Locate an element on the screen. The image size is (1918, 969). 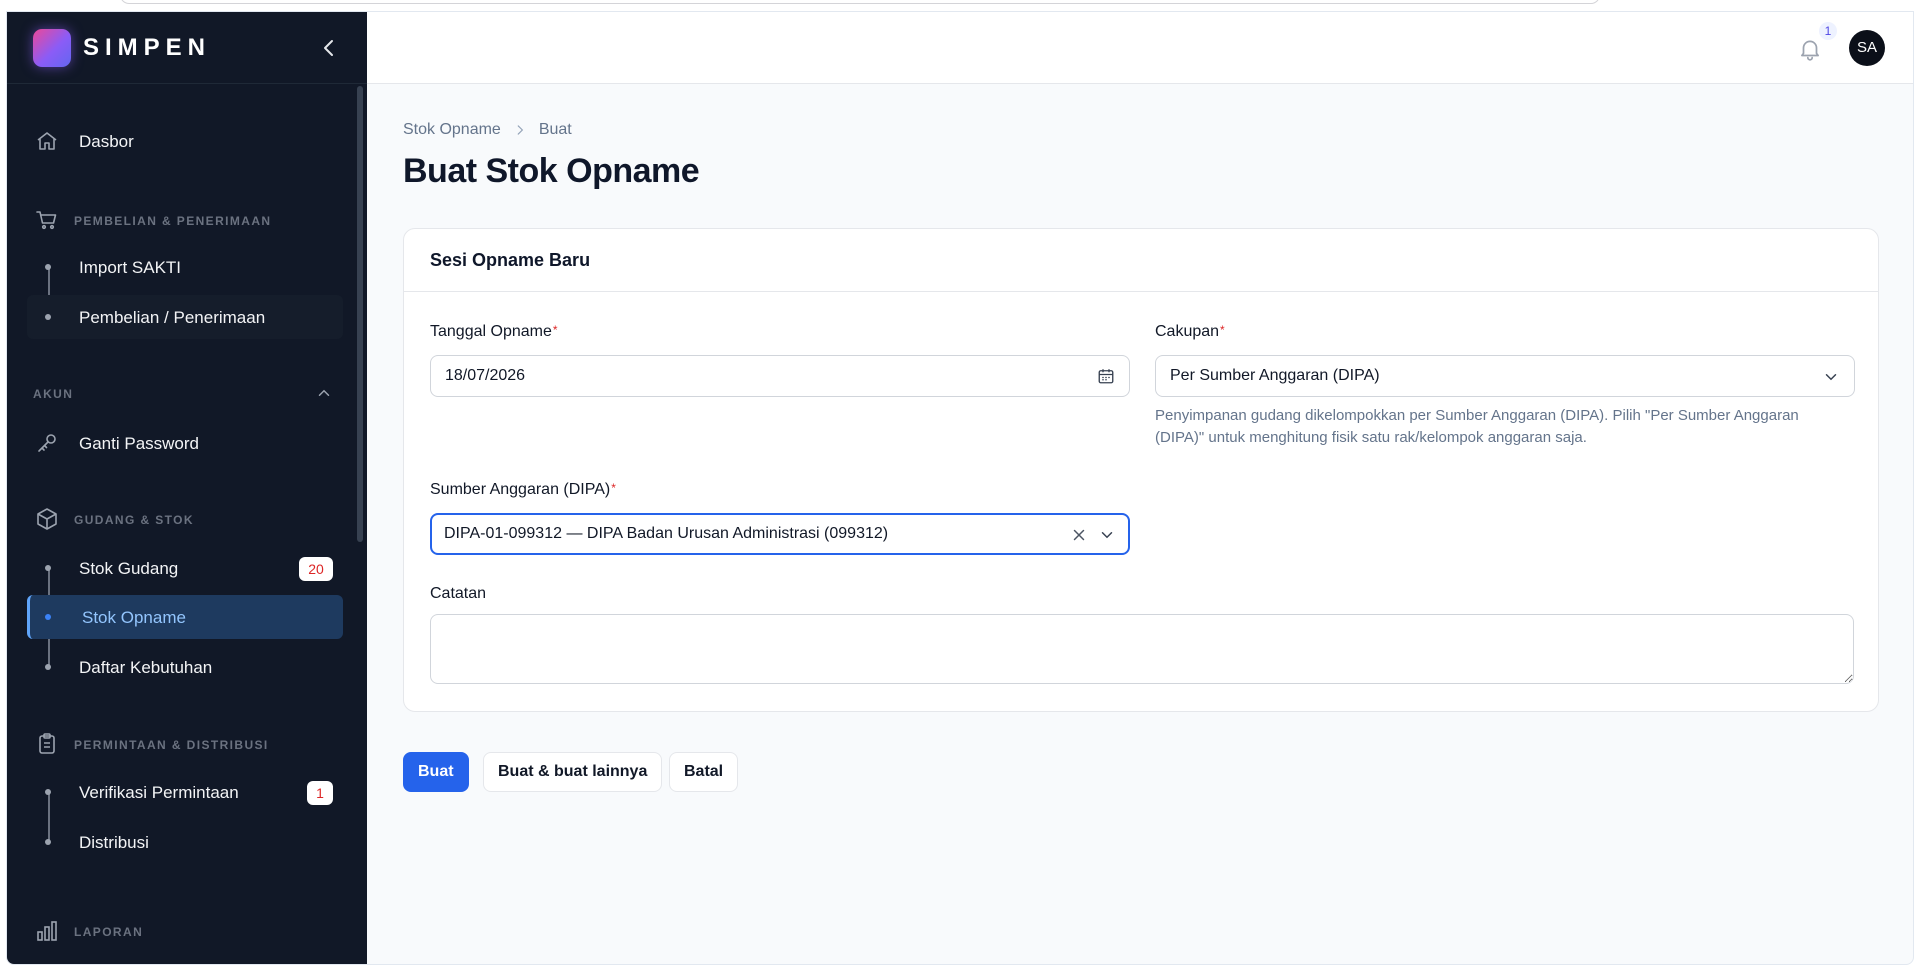
create-button: Buat is located at coordinates (436, 772).